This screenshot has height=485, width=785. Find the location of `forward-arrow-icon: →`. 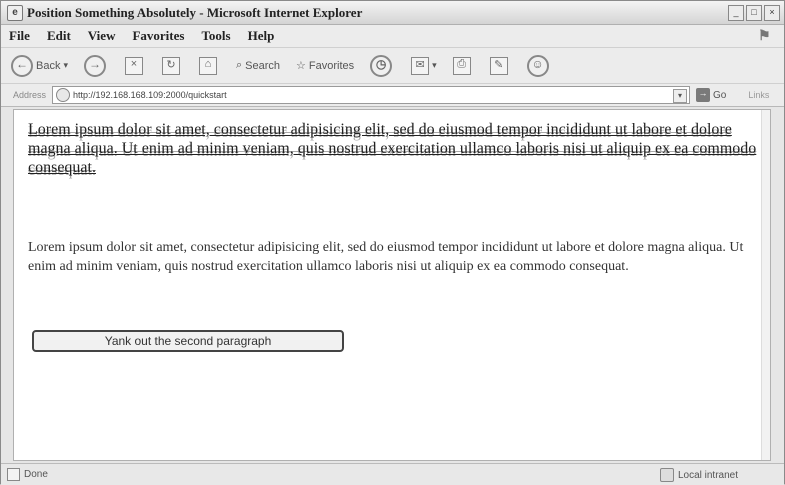

forward-arrow-icon: → is located at coordinates (95, 65).